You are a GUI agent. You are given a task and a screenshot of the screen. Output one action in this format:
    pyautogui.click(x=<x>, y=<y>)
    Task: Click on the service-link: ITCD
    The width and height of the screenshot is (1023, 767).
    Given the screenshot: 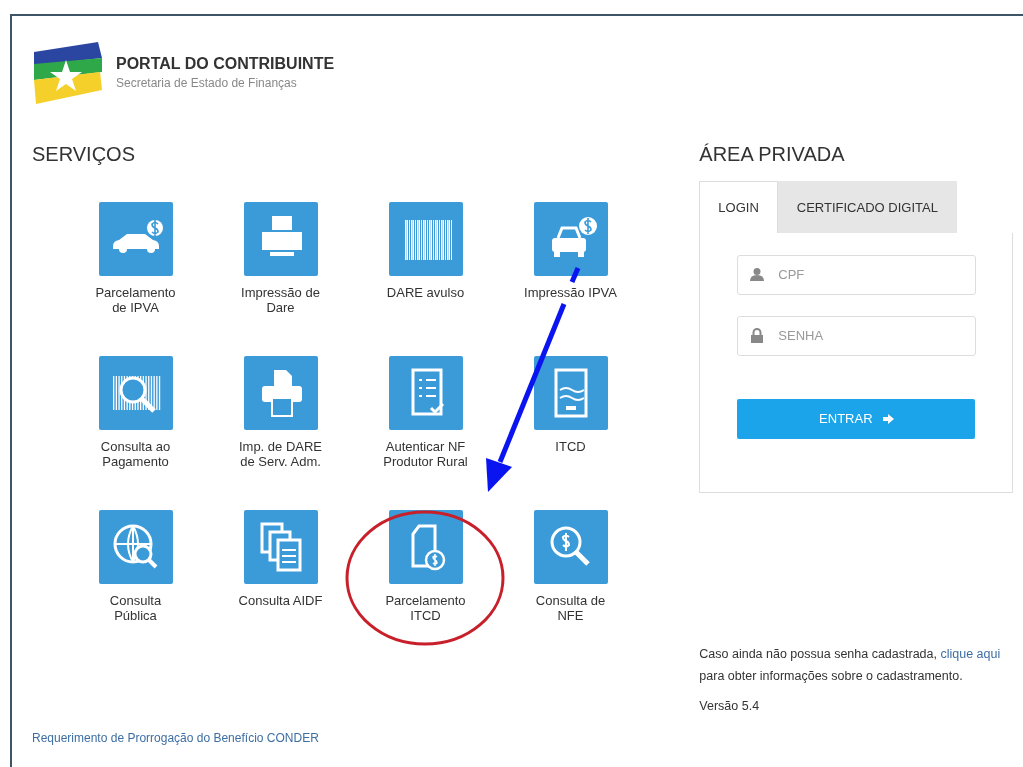 What is the action you would take?
    pyautogui.click(x=570, y=446)
    